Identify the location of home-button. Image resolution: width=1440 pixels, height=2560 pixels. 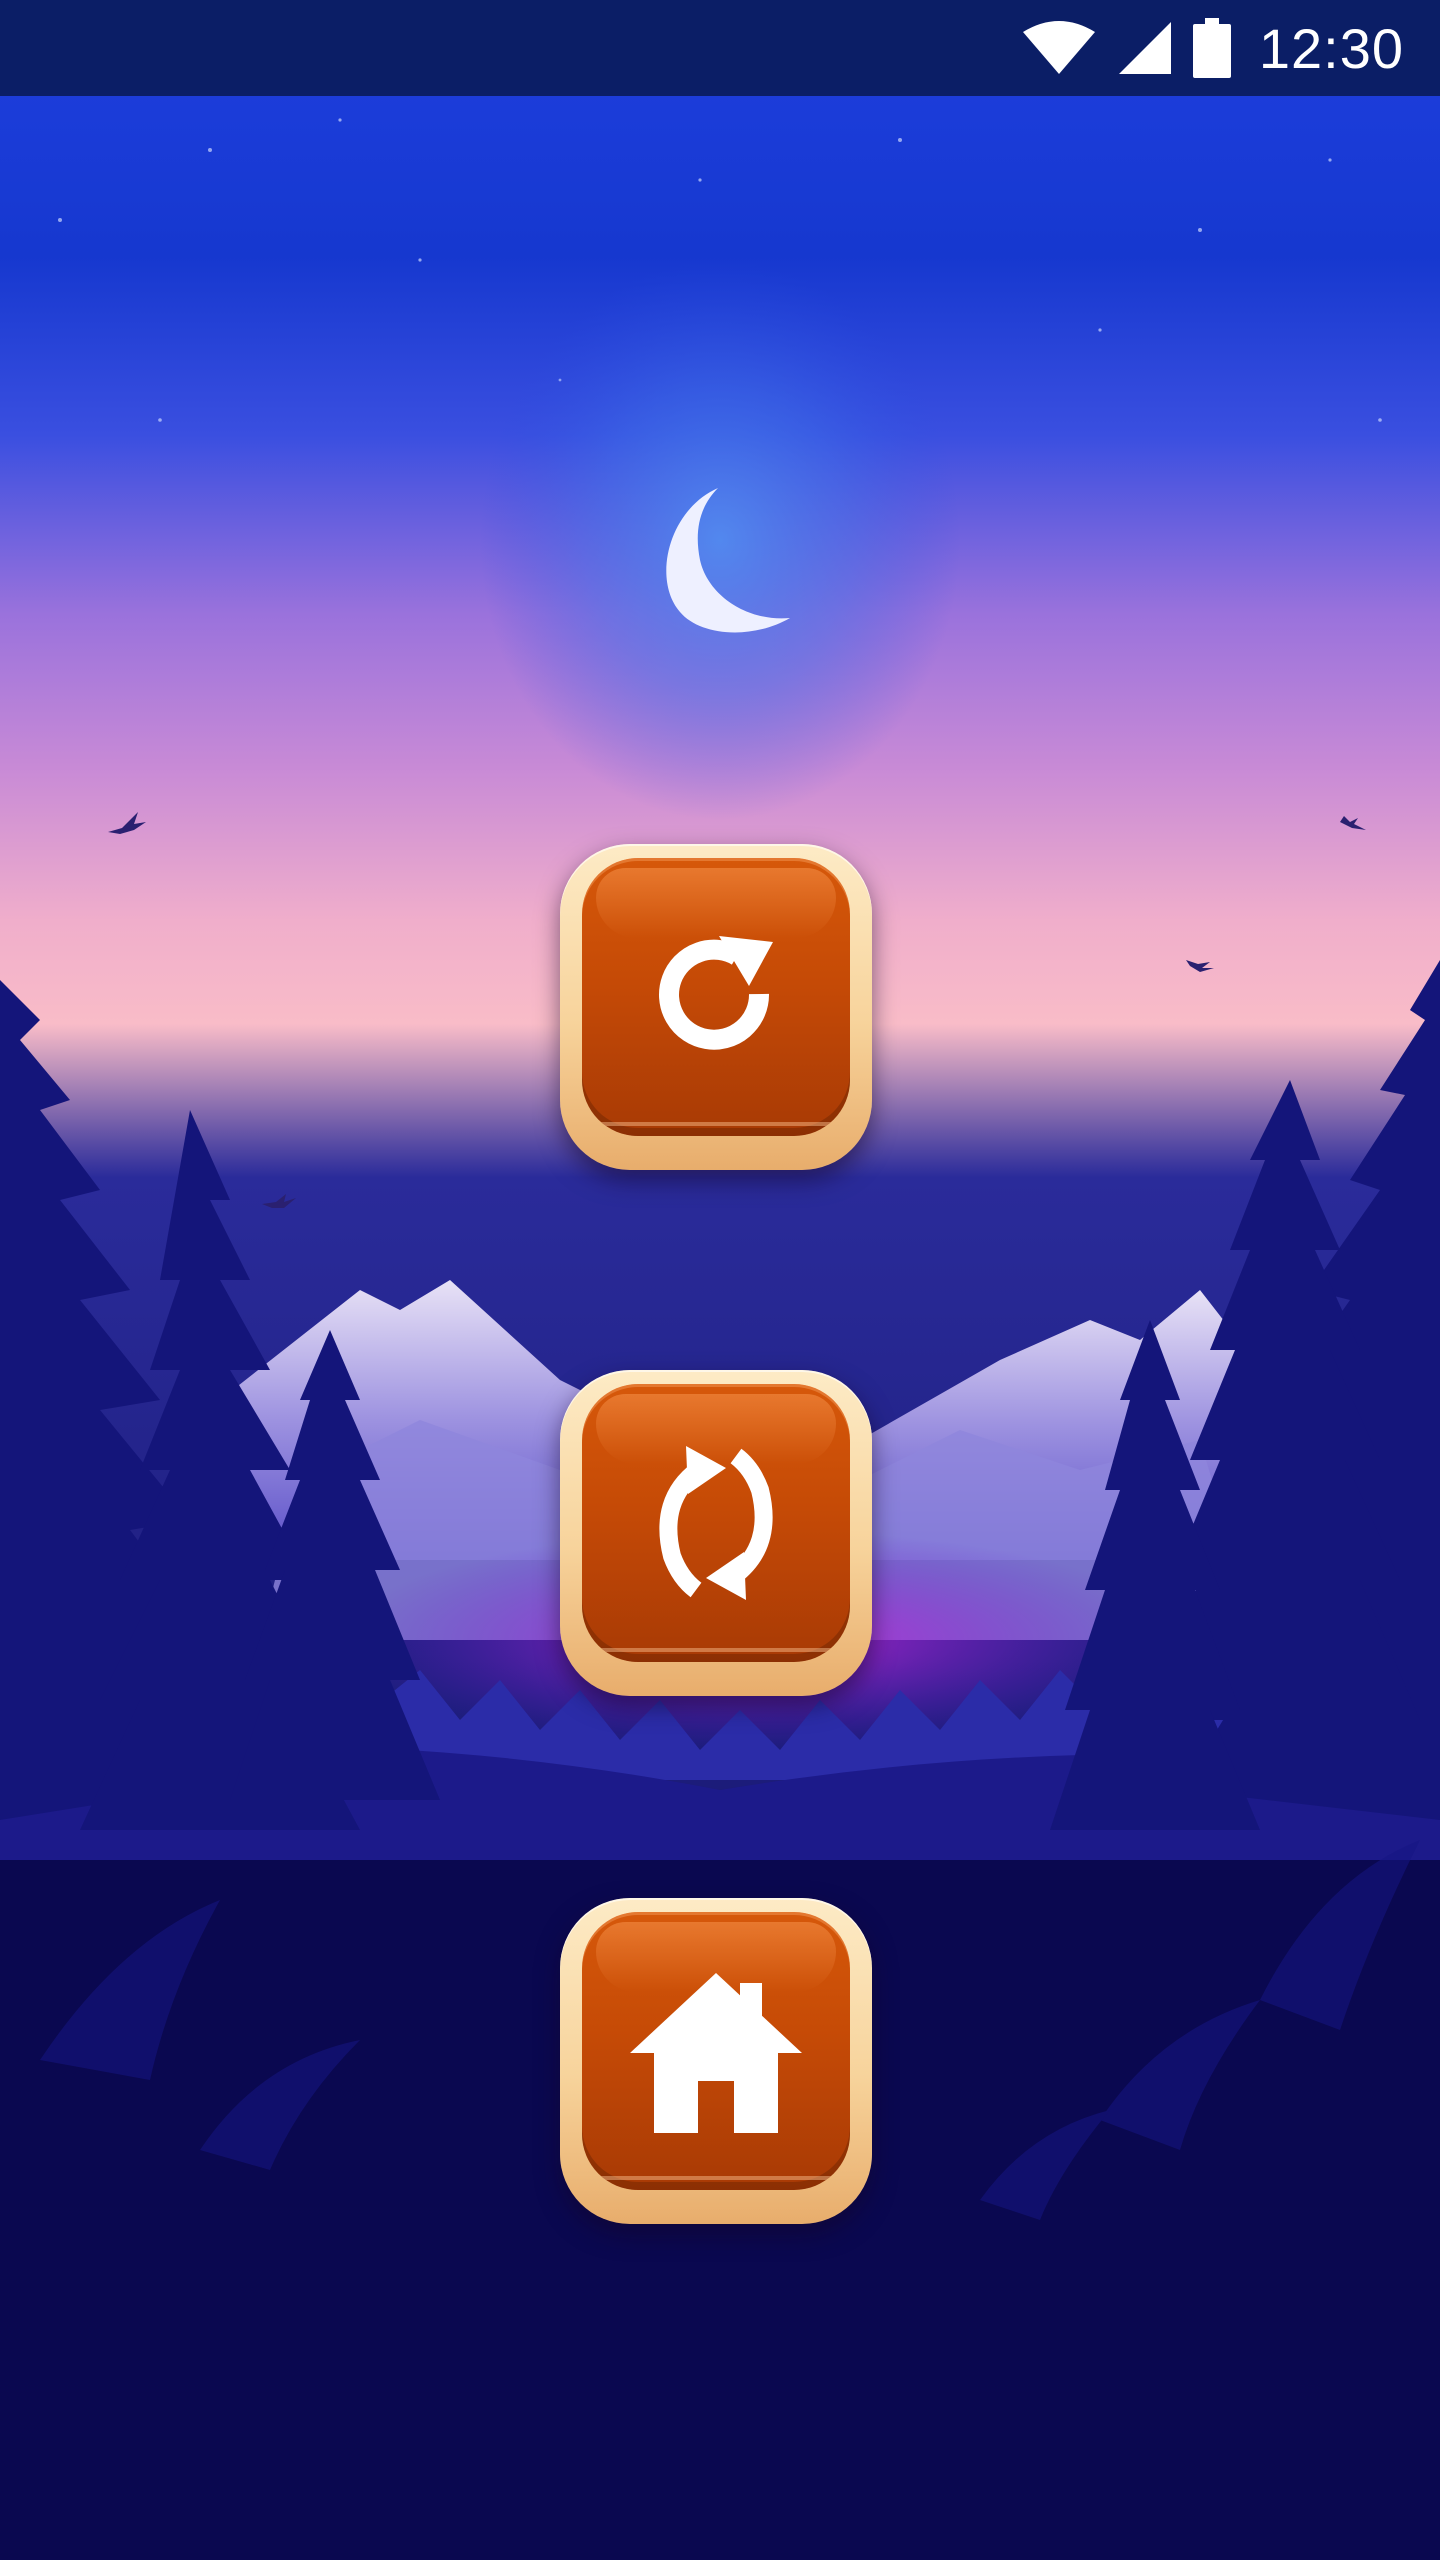
(716, 2061).